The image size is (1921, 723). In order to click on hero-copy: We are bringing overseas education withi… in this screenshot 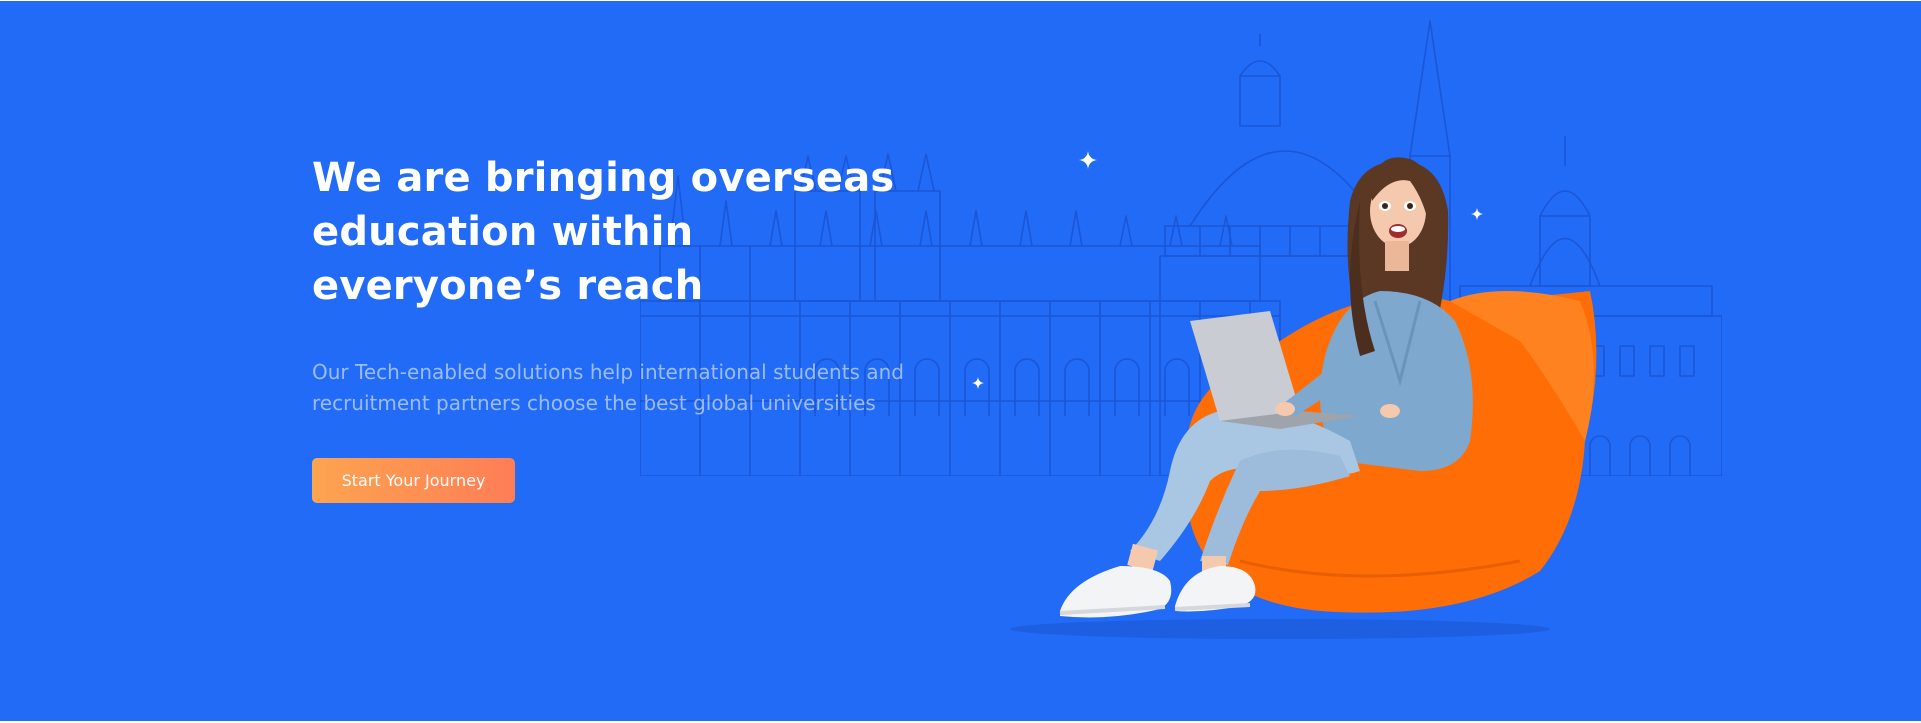, I will do `click(632, 285)`.